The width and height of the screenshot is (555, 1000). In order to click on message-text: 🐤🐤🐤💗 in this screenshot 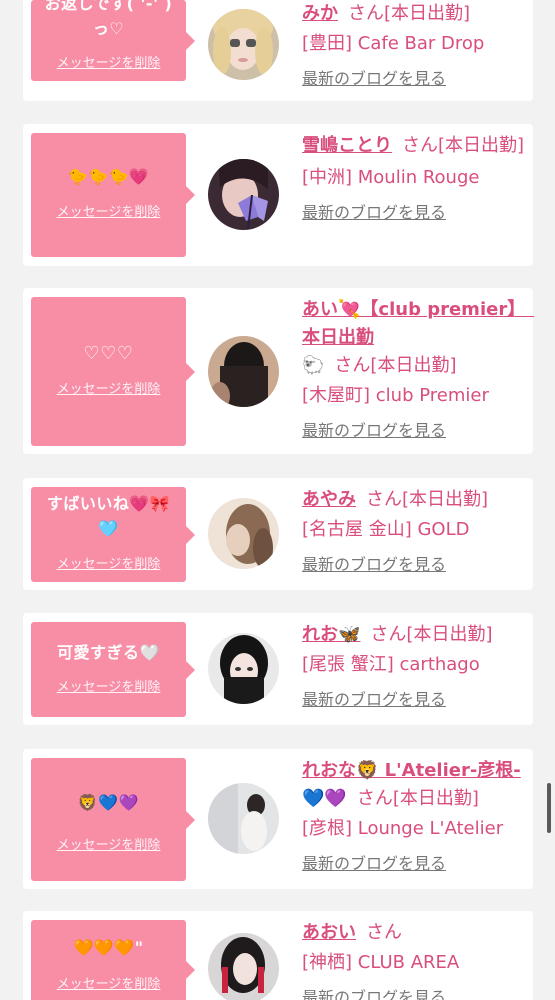, I will do `click(108, 176)`.